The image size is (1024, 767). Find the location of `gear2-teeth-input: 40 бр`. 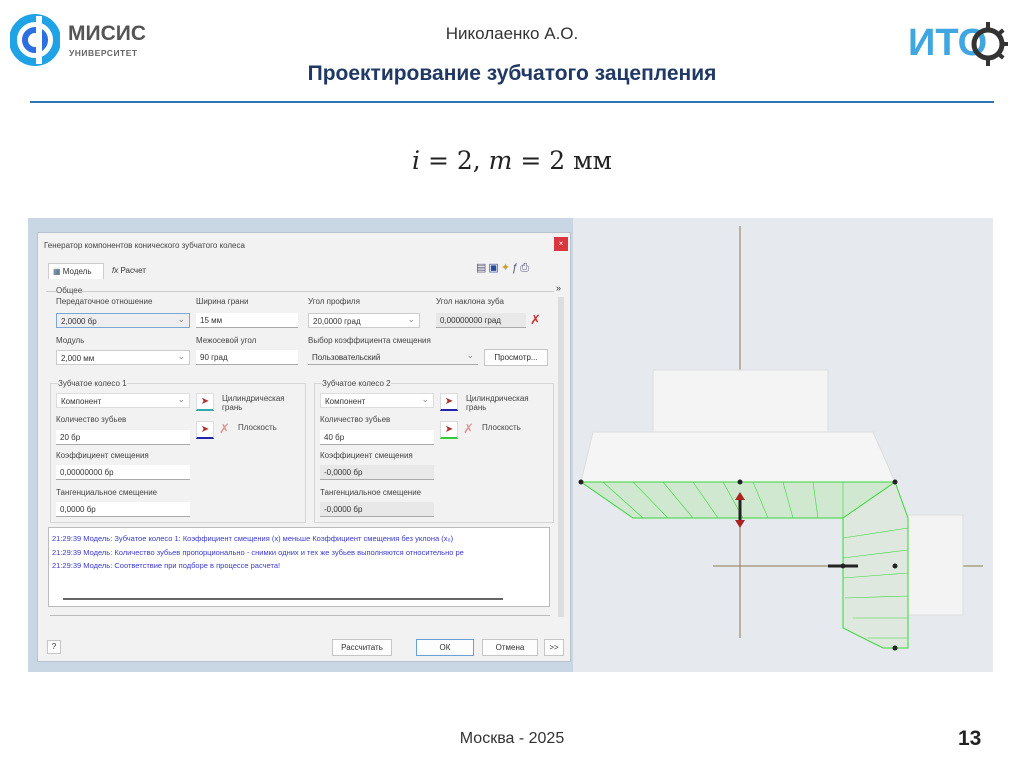

gear2-teeth-input: 40 бр is located at coordinates (377, 437).